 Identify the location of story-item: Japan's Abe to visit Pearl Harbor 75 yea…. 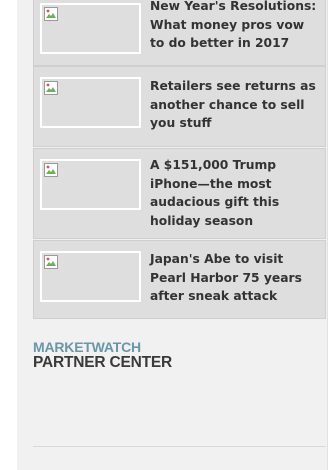
(179, 279).